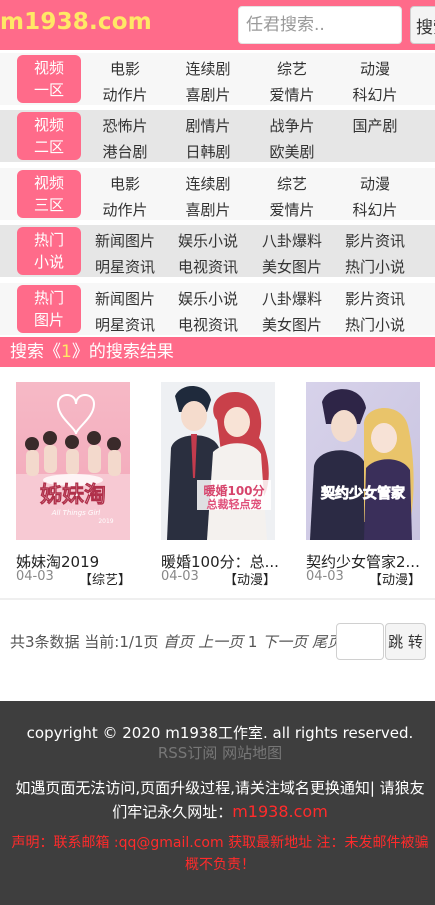 The image size is (435, 905). Describe the element at coordinates (73, 495) in the screenshot. I see `poster-title: 姊妹淘` at that location.